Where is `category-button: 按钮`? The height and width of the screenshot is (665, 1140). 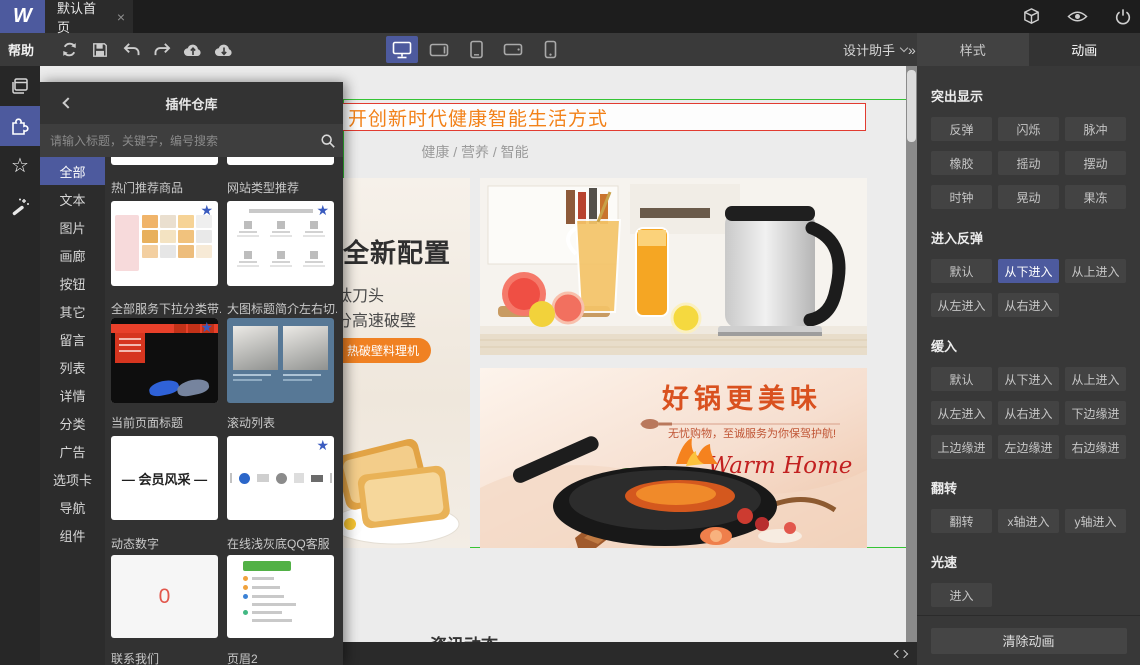
category-button: 按钮 is located at coordinates (72, 283).